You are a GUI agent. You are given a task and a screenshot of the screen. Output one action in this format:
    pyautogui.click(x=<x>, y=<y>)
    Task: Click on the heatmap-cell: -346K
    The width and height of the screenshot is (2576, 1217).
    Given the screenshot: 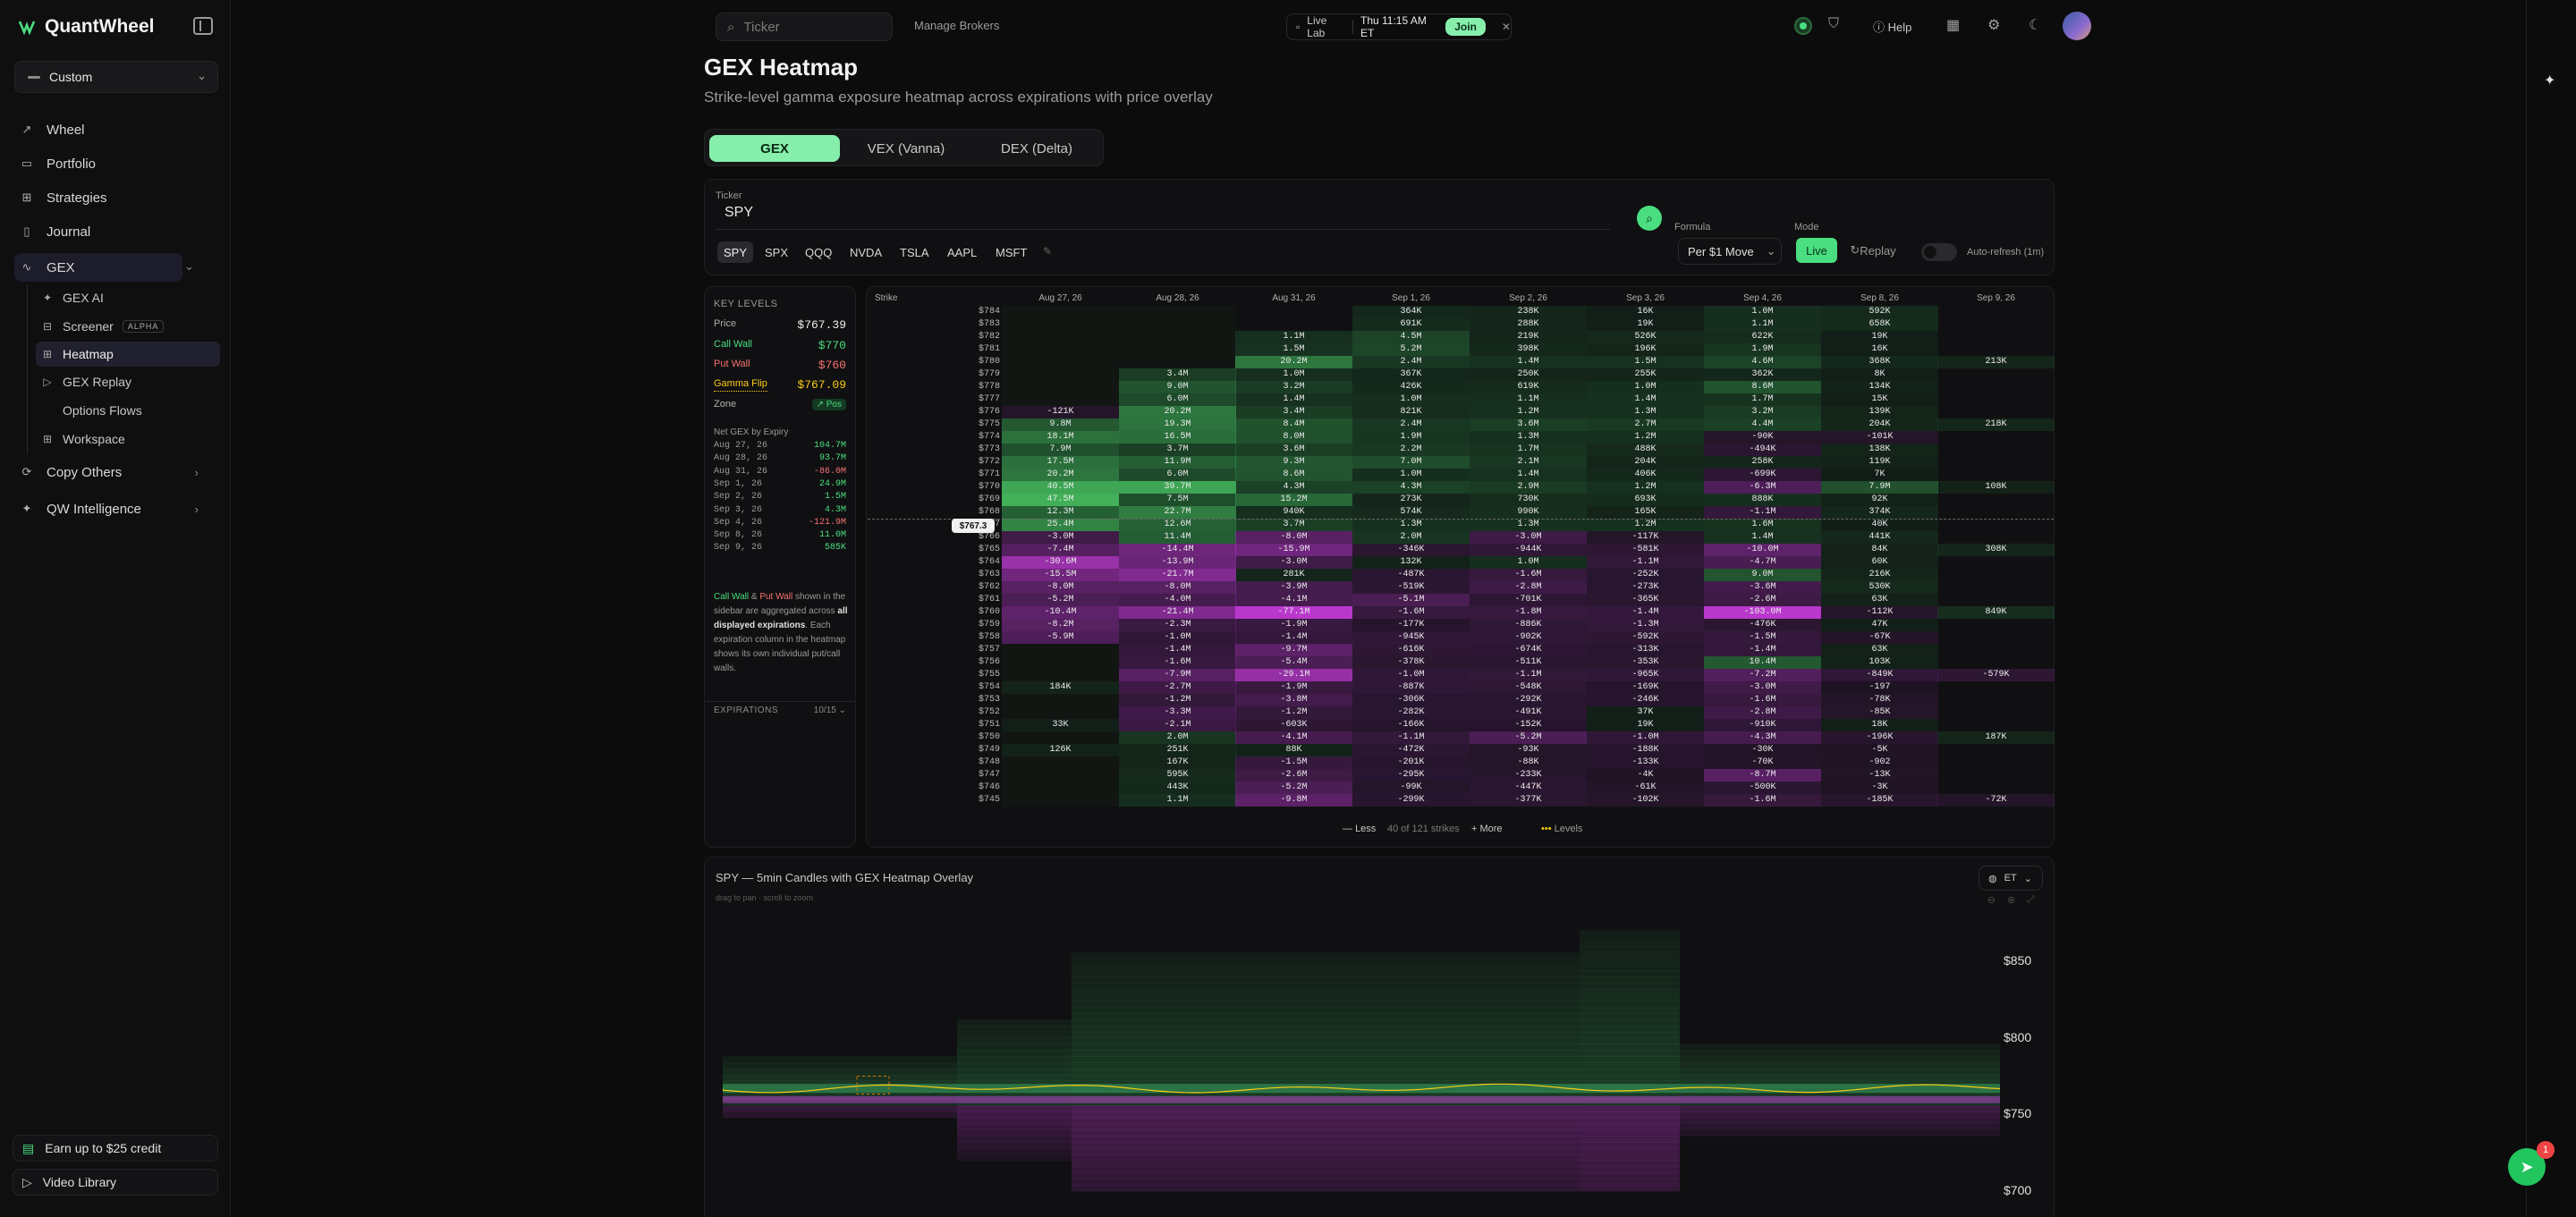 What is the action you would take?
    pyautogui.click(x=1411, y=550)
    